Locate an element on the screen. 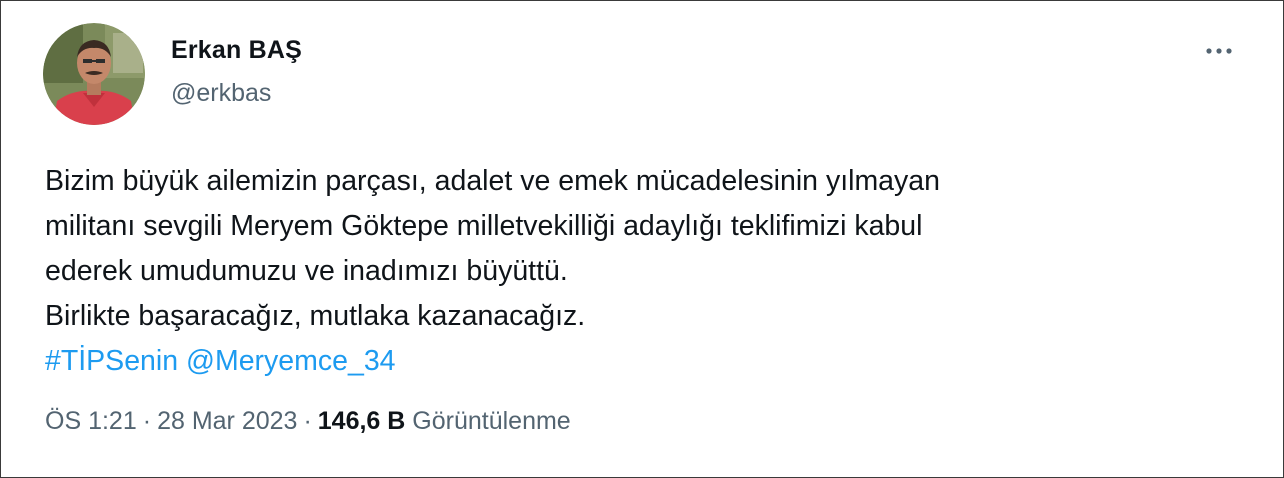 The height and width of the screenshot is (478, 1284). views-label: Görüntülenme is located at coordinates (491, 421).